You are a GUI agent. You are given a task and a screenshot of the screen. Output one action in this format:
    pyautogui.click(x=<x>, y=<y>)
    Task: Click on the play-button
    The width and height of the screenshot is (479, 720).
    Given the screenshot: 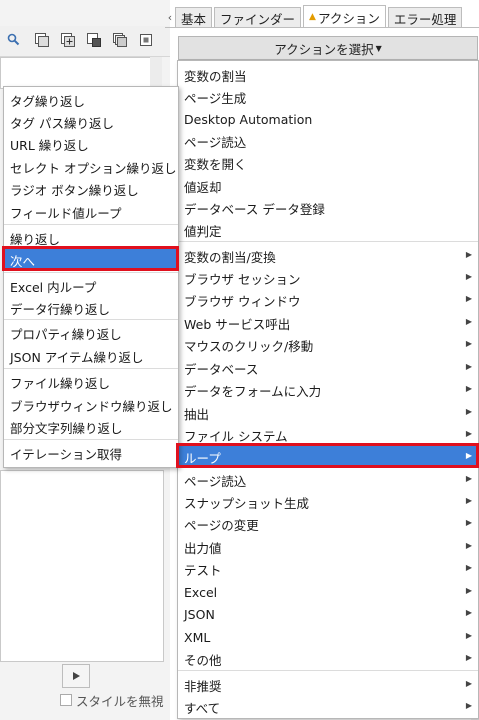 What is the action you would take?
    pyautogui.click(x=76, y=676)
    